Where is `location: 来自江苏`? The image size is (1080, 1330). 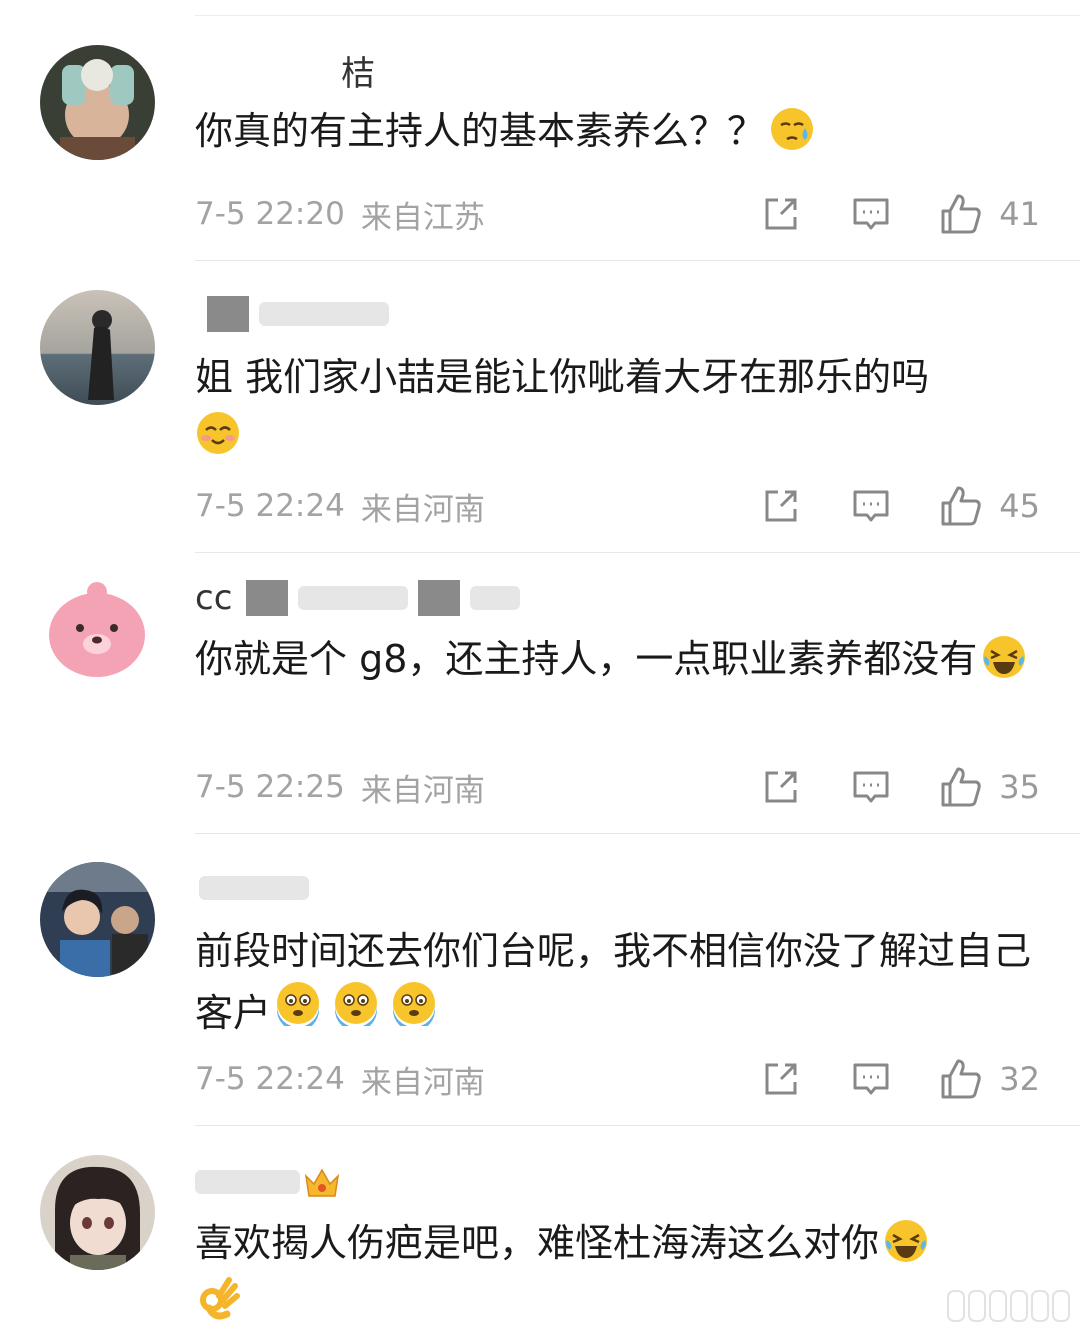 location: 来自江苏 is located at coordinates (422, 217).